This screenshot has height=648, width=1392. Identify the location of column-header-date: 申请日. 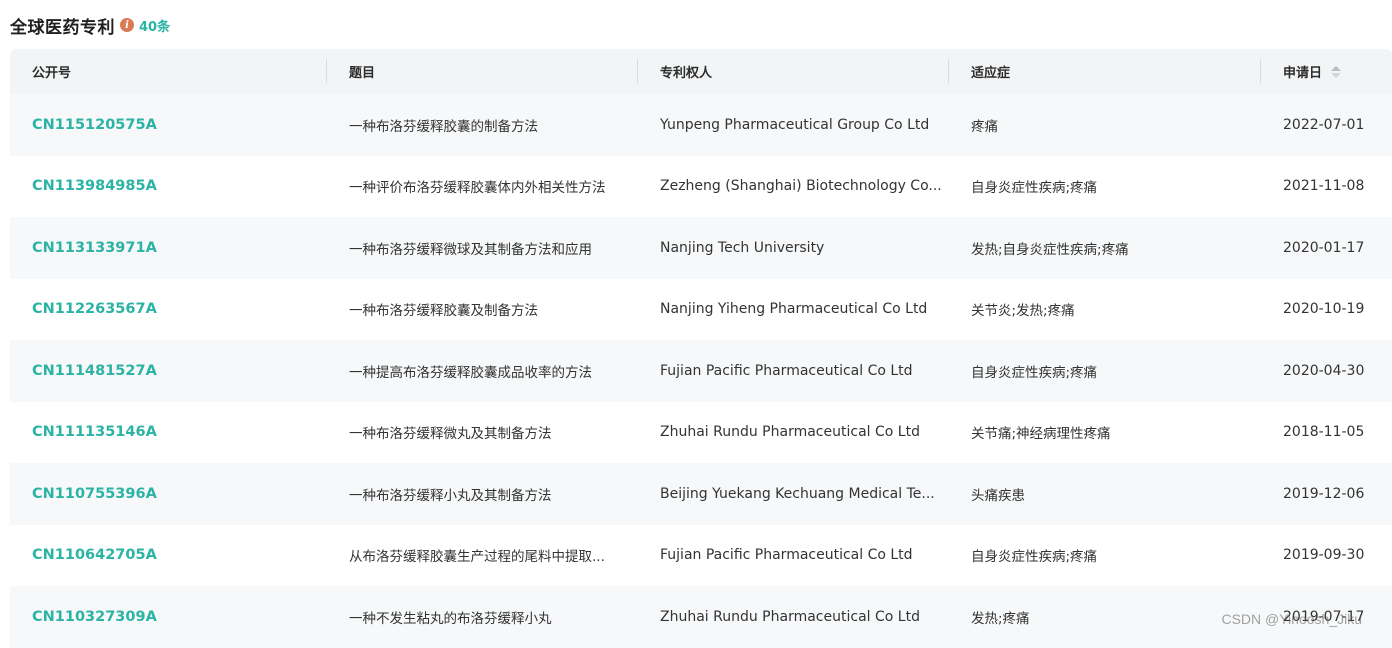
(1312, 71).